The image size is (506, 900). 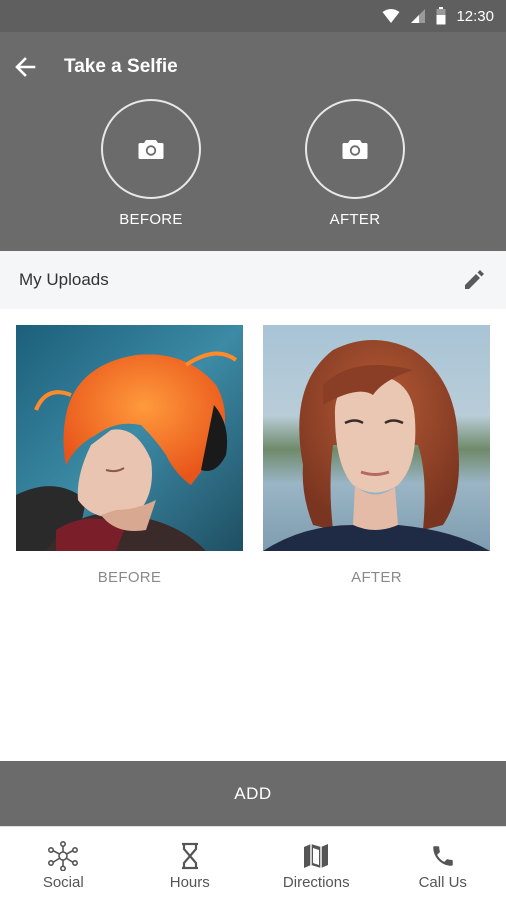 What do you see at coordinates (63, 856) in the screenshot?
I see `network-icon` at bounding box center [63, 856].